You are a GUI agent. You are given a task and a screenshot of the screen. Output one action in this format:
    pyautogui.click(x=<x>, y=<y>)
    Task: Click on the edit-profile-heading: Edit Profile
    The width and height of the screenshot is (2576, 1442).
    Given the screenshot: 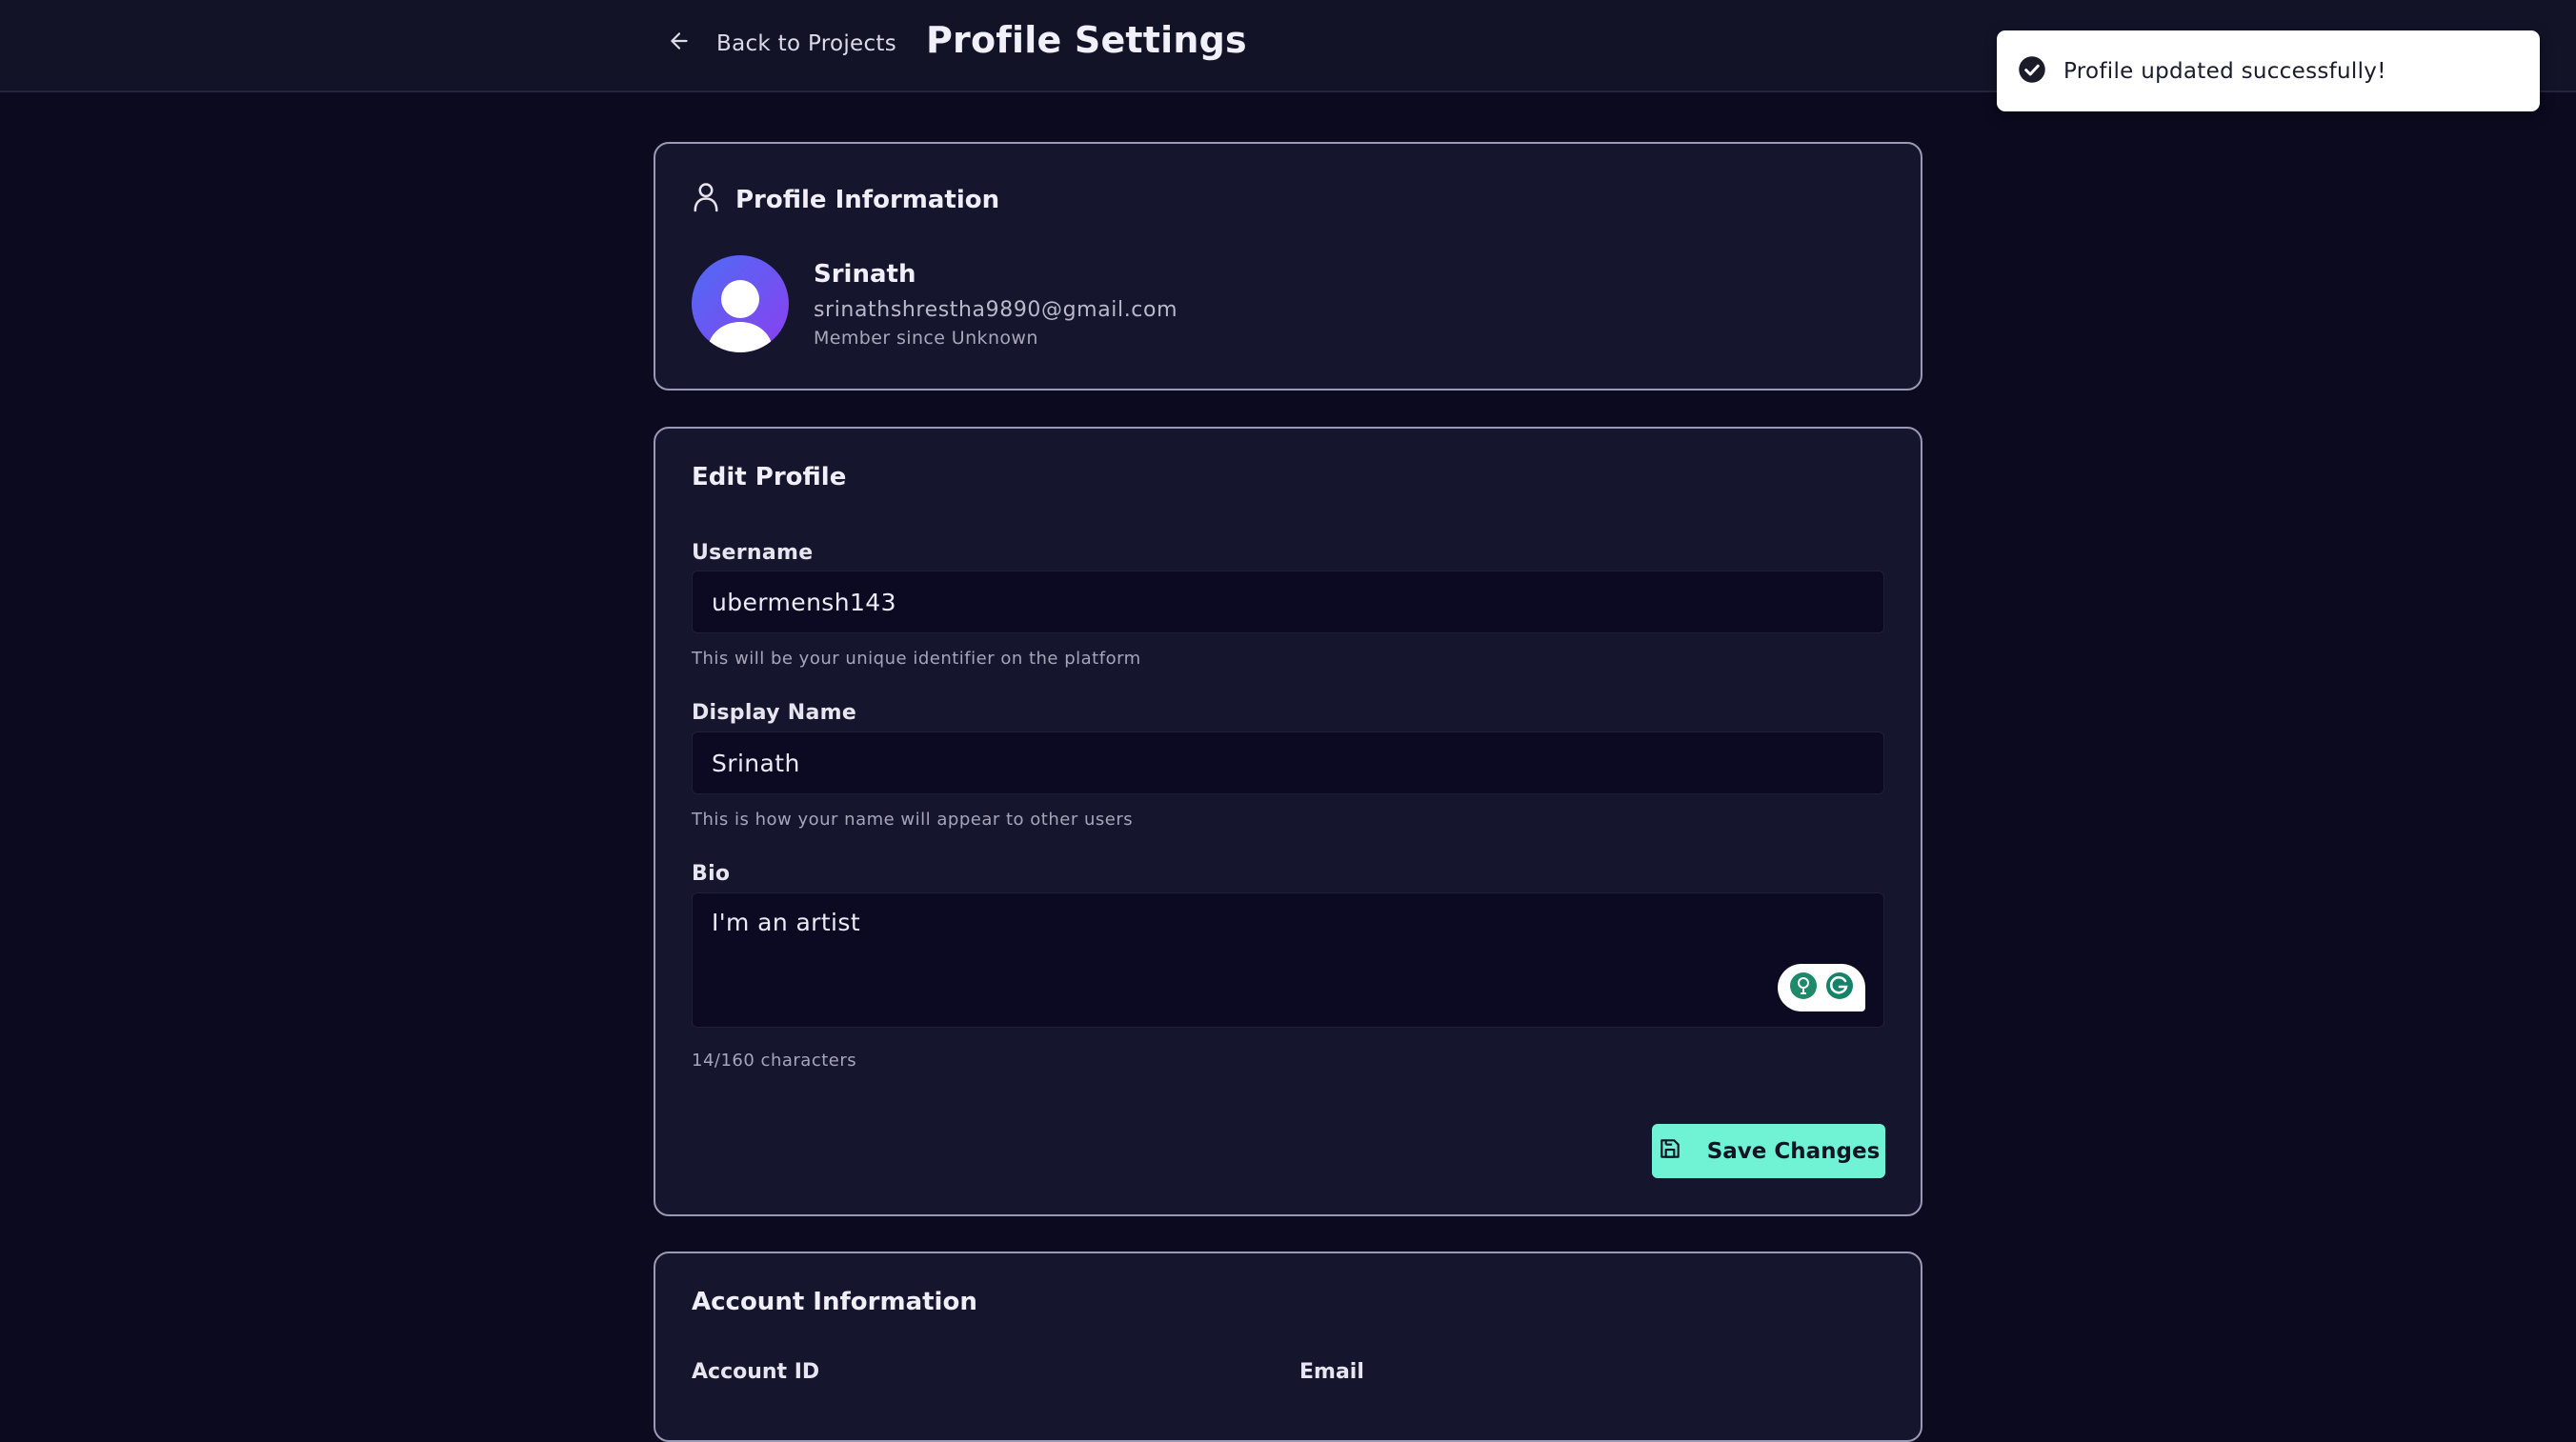 What is the action you would take?
    pyautogui.click(x=769, y=477)
    